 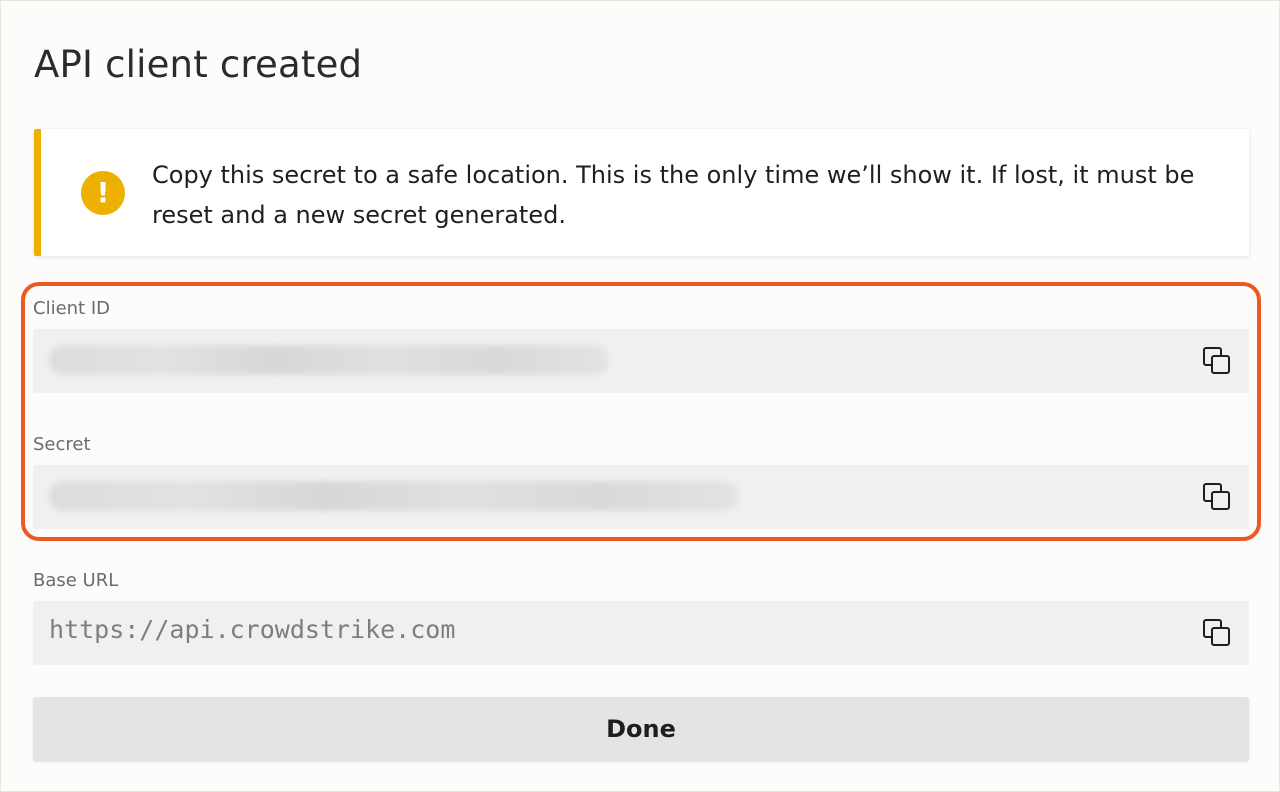 I want to click on exclamation-icon: !, so click(x=103, y=193).